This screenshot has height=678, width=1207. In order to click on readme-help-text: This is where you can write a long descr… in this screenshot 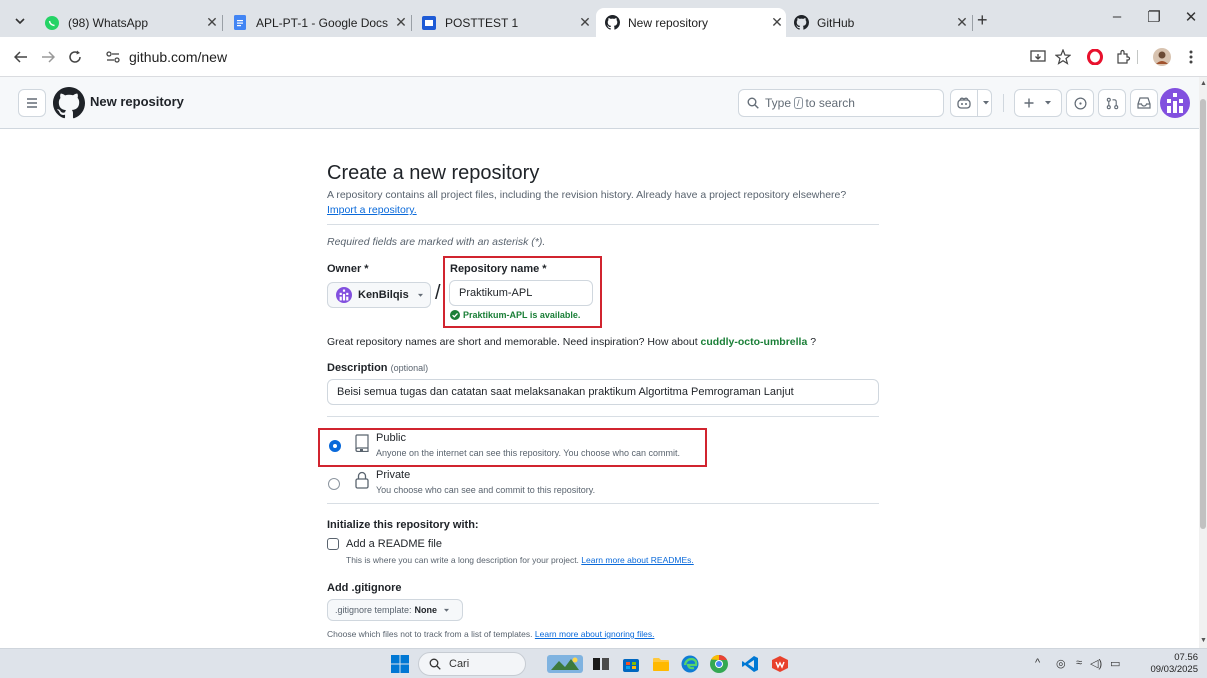, I will do `click(462, 560)`.